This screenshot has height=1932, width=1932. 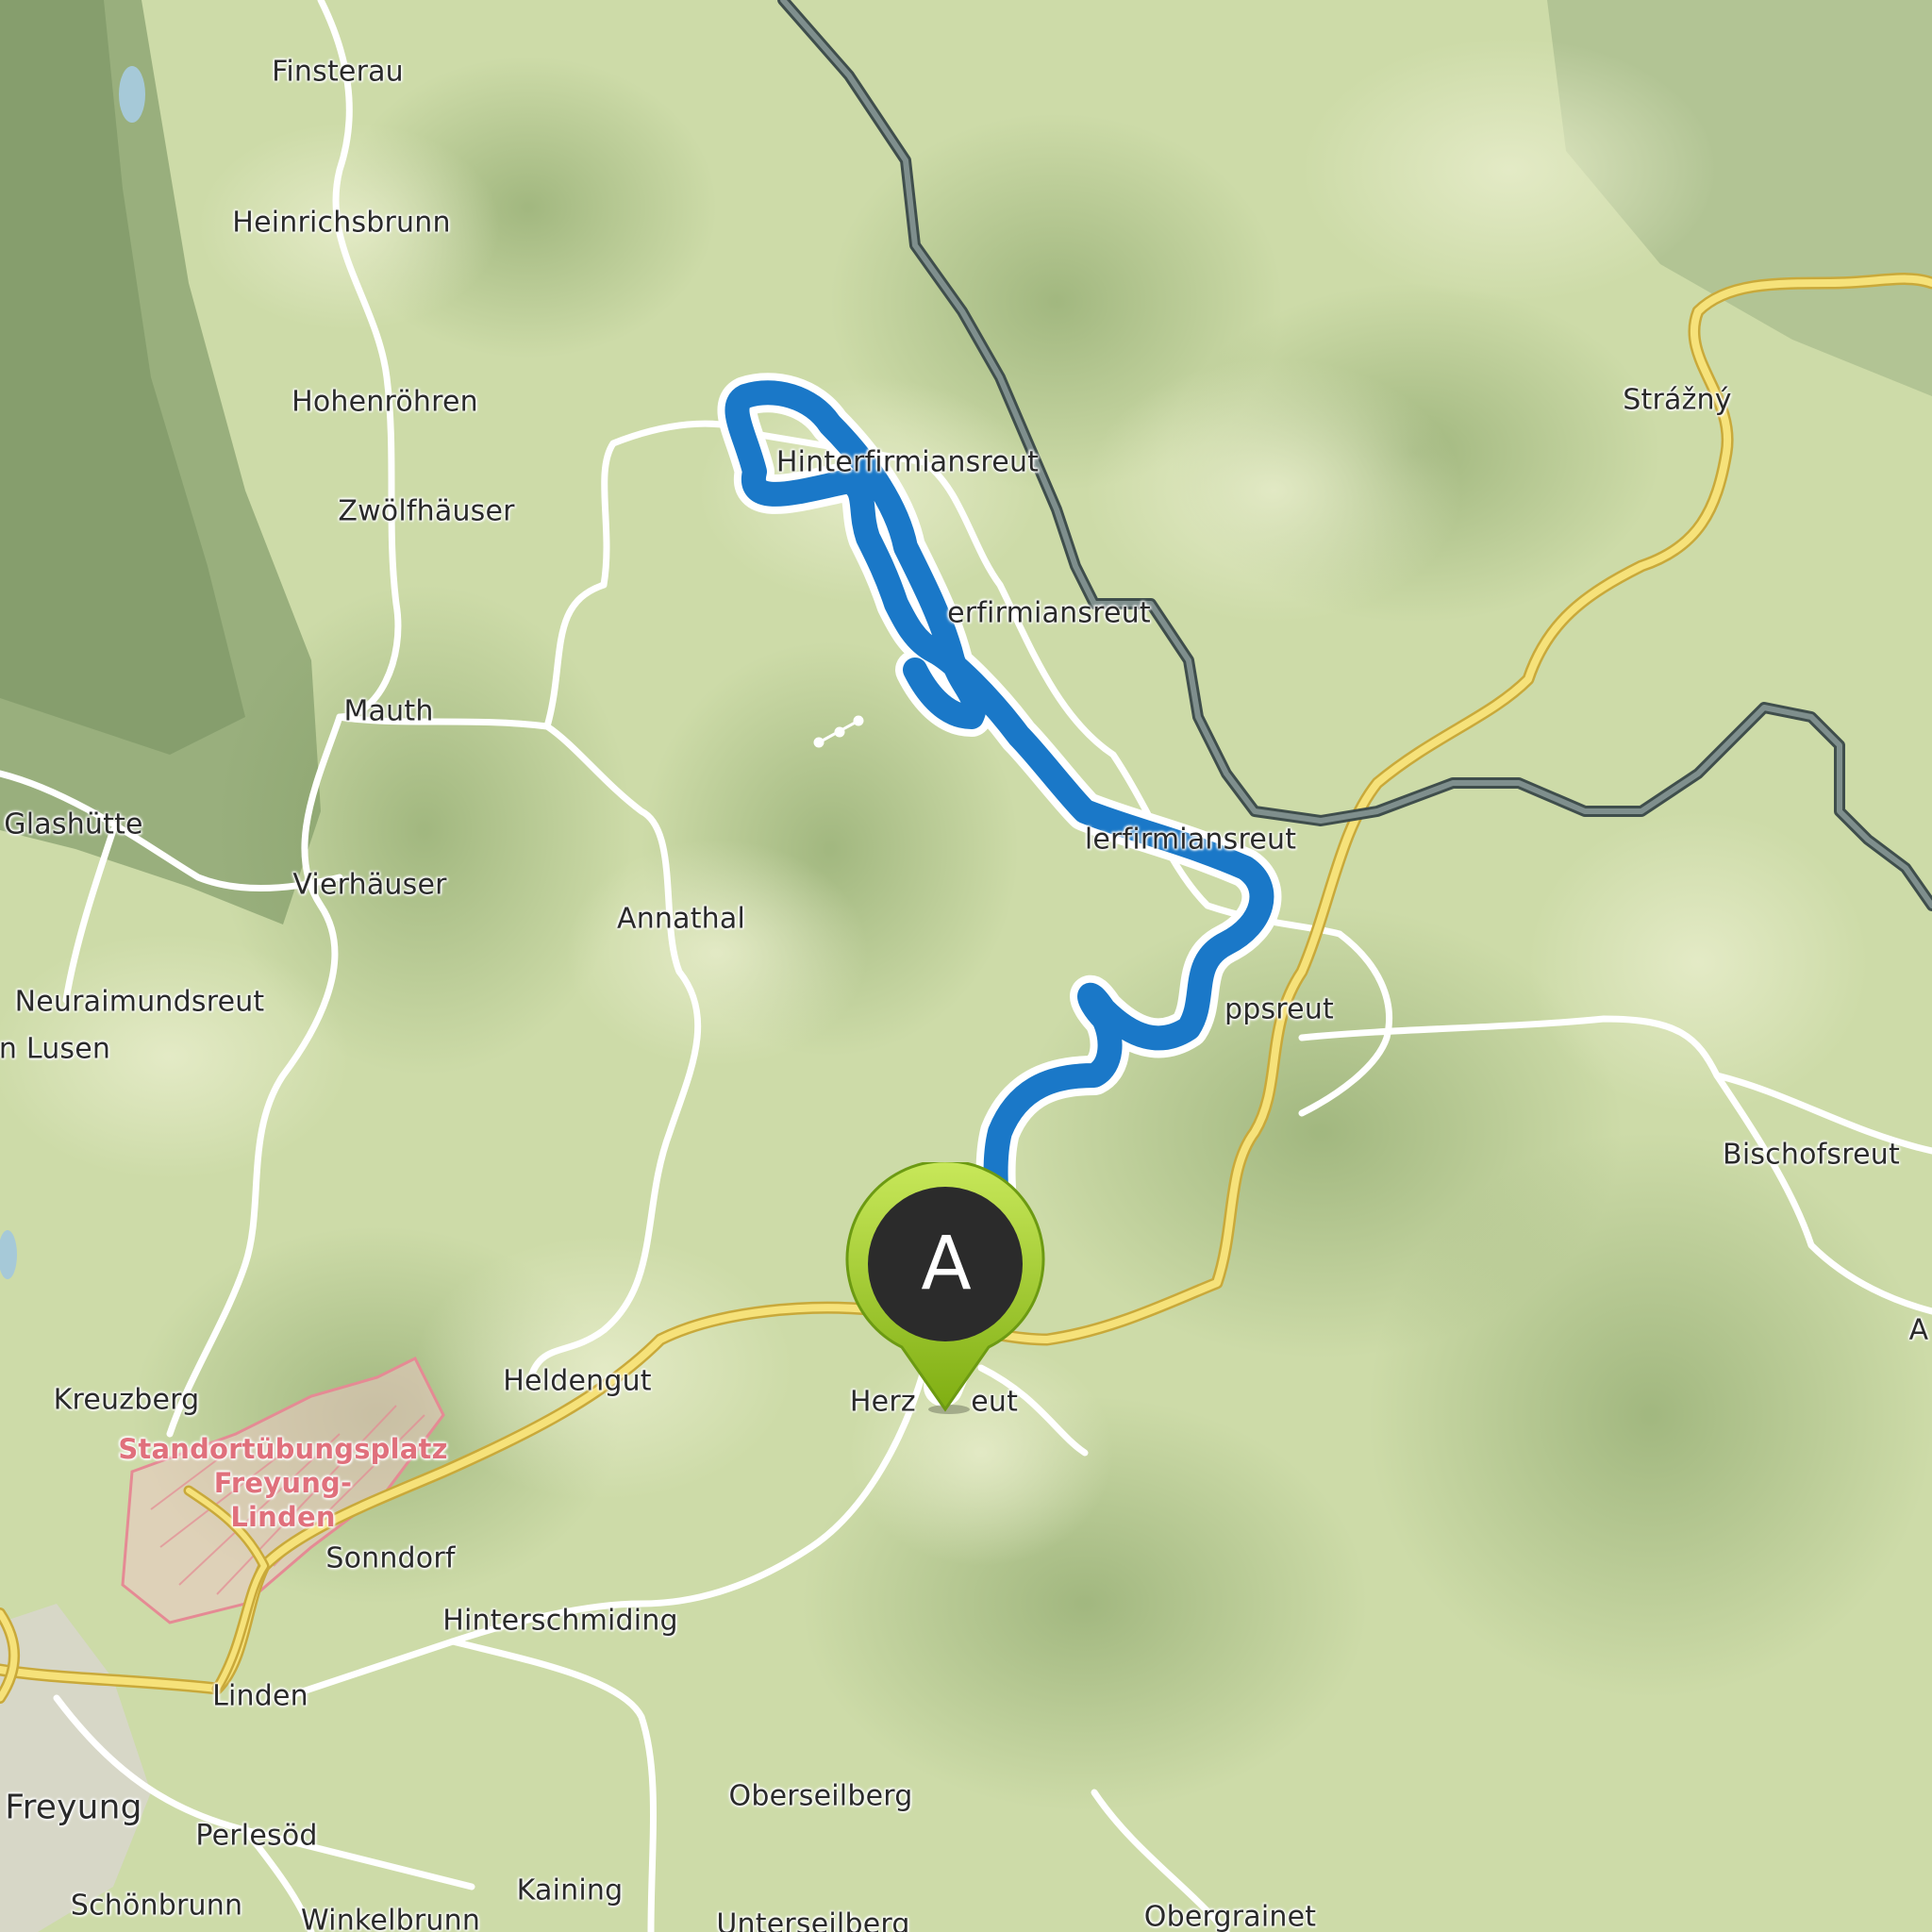 What do you see at coordinates (260, 1696) in the screenshot?
I see `place-label-linden: Linden` at bounding box center [260, 1696].